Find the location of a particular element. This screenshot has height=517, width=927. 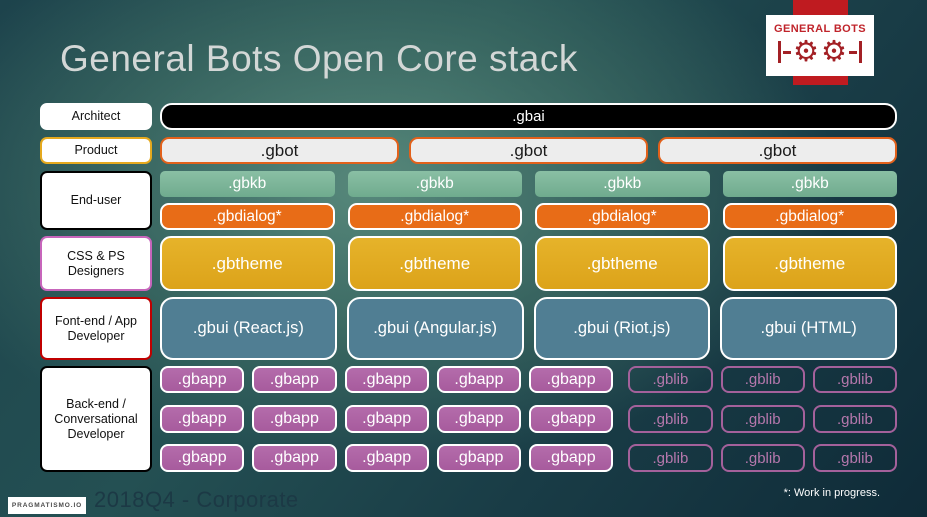

row-gbtheme: .gbtheme .gbtheme .gbtheme .gbtheme is located at coordinates (528, 263).